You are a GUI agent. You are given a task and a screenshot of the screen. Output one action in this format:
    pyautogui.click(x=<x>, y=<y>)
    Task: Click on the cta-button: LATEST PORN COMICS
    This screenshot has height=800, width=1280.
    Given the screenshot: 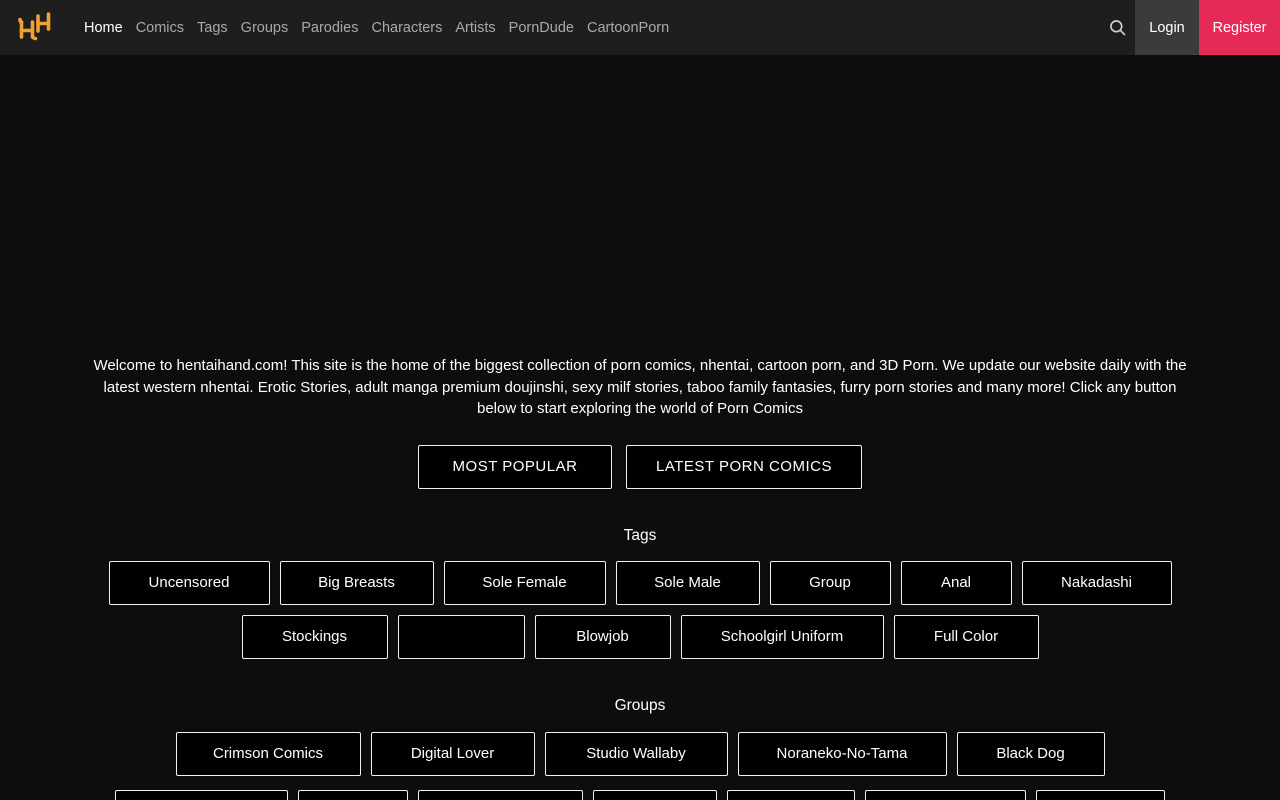 What is the action you would take?
    pyautogui.click(x=744, y=466)
    